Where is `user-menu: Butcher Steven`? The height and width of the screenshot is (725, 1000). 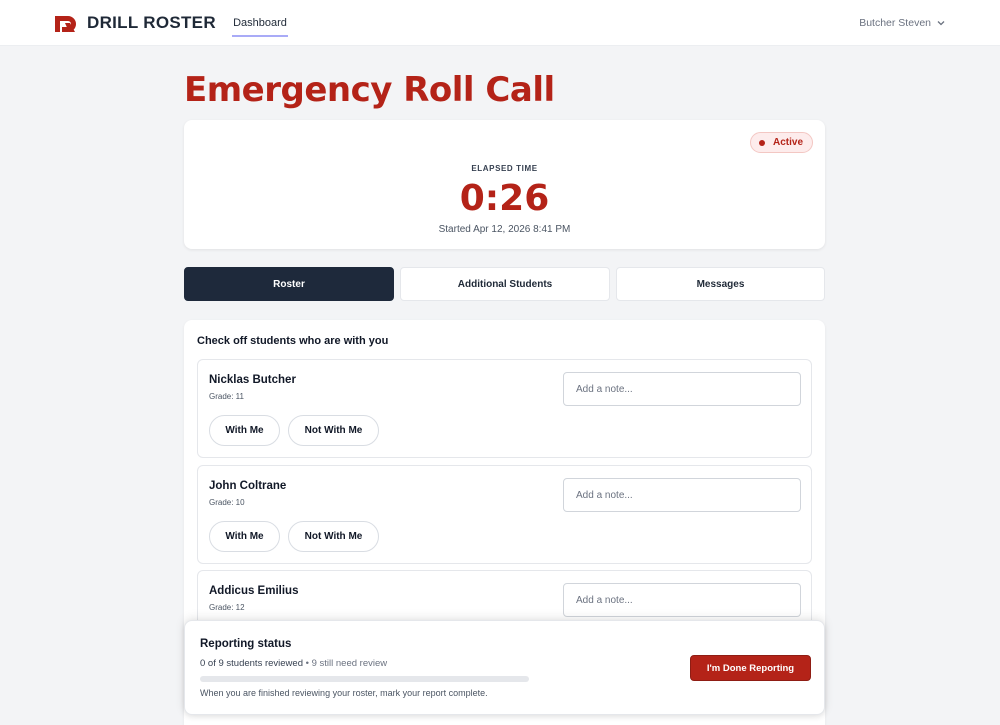
user-menu: Butcher Steven is located at coordinates (902, 23).